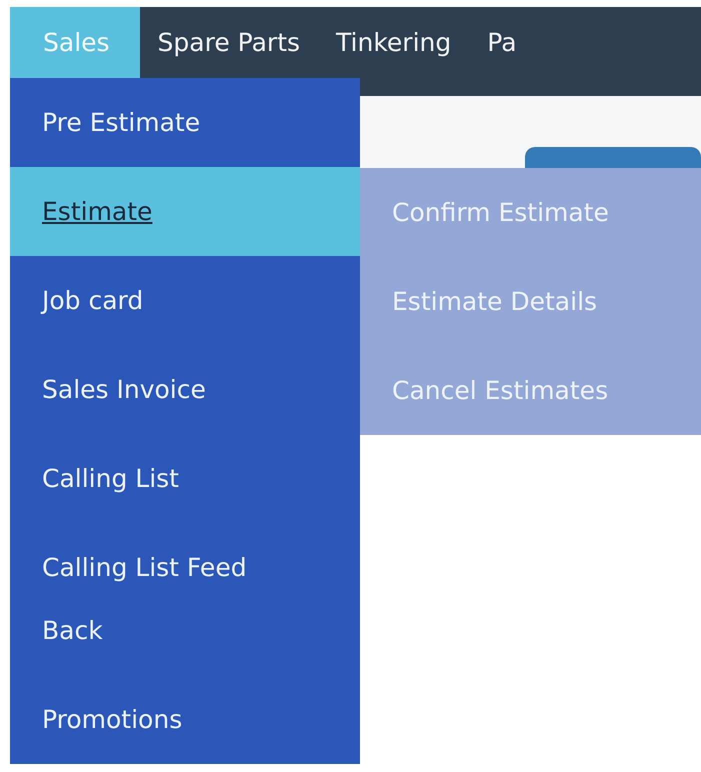 The image size is (701, 772). What do you see at coordinates (185, 122) in the screenshot?
I see `menu-item: Pre Estimate` at bounding box center [185, 122].